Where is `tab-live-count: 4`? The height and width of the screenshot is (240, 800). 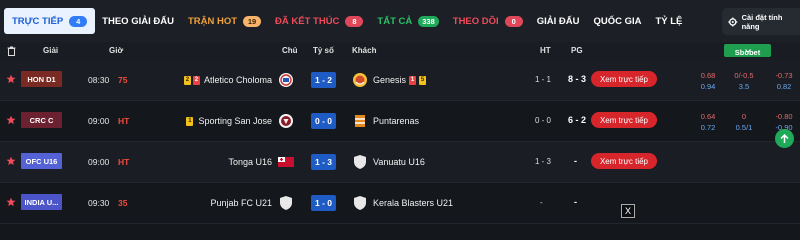
tab-live-count: 4 is located at coordinates (78, 21).